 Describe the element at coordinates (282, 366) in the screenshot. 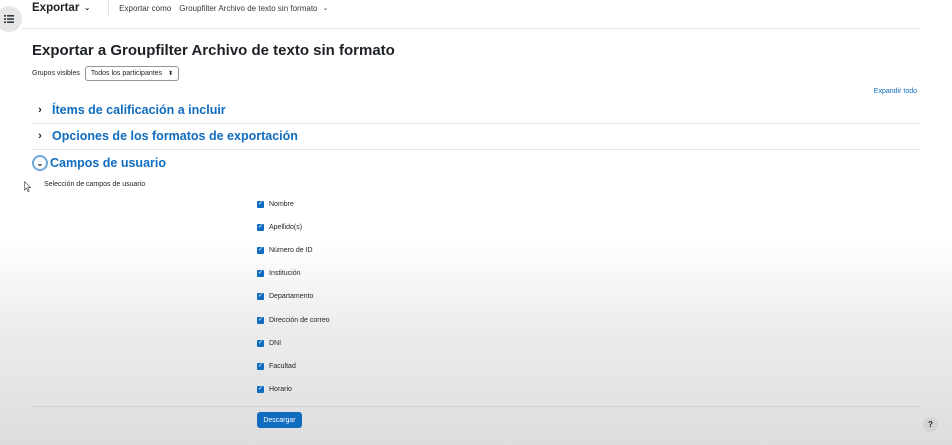

I see `checkbox-label: Facultad` at that location.